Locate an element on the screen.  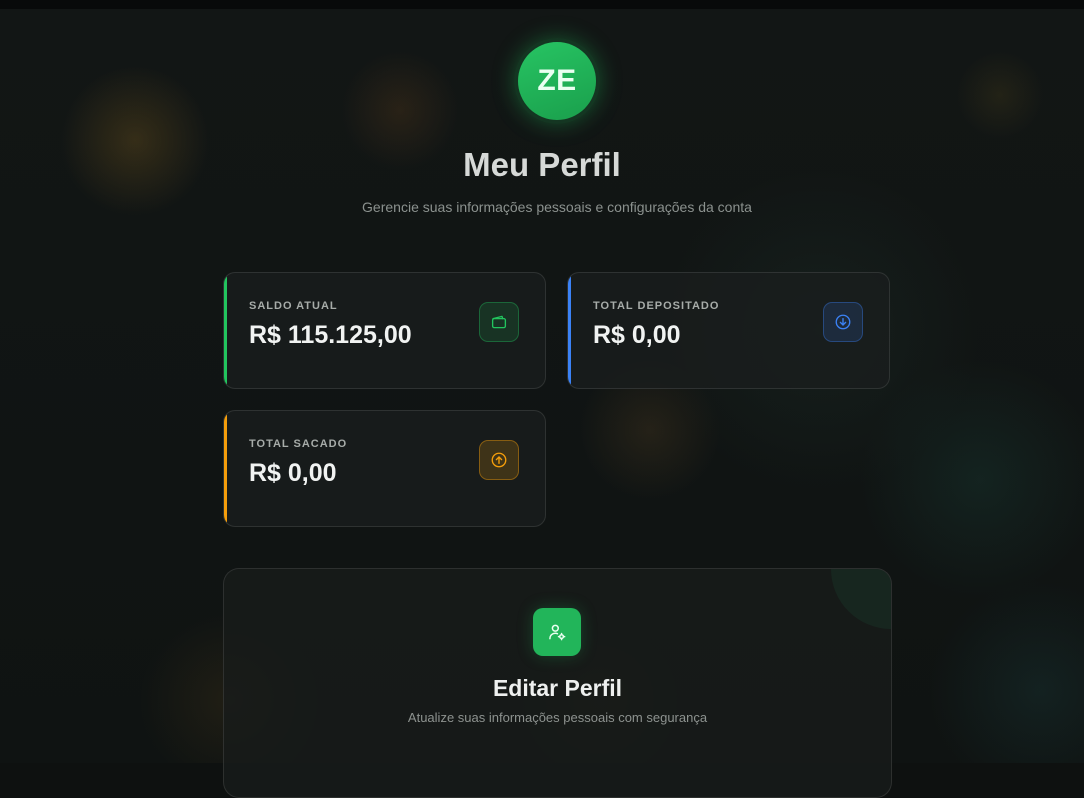
edit-profile-title: Editar Perfil is located at coordinates (557, 688).